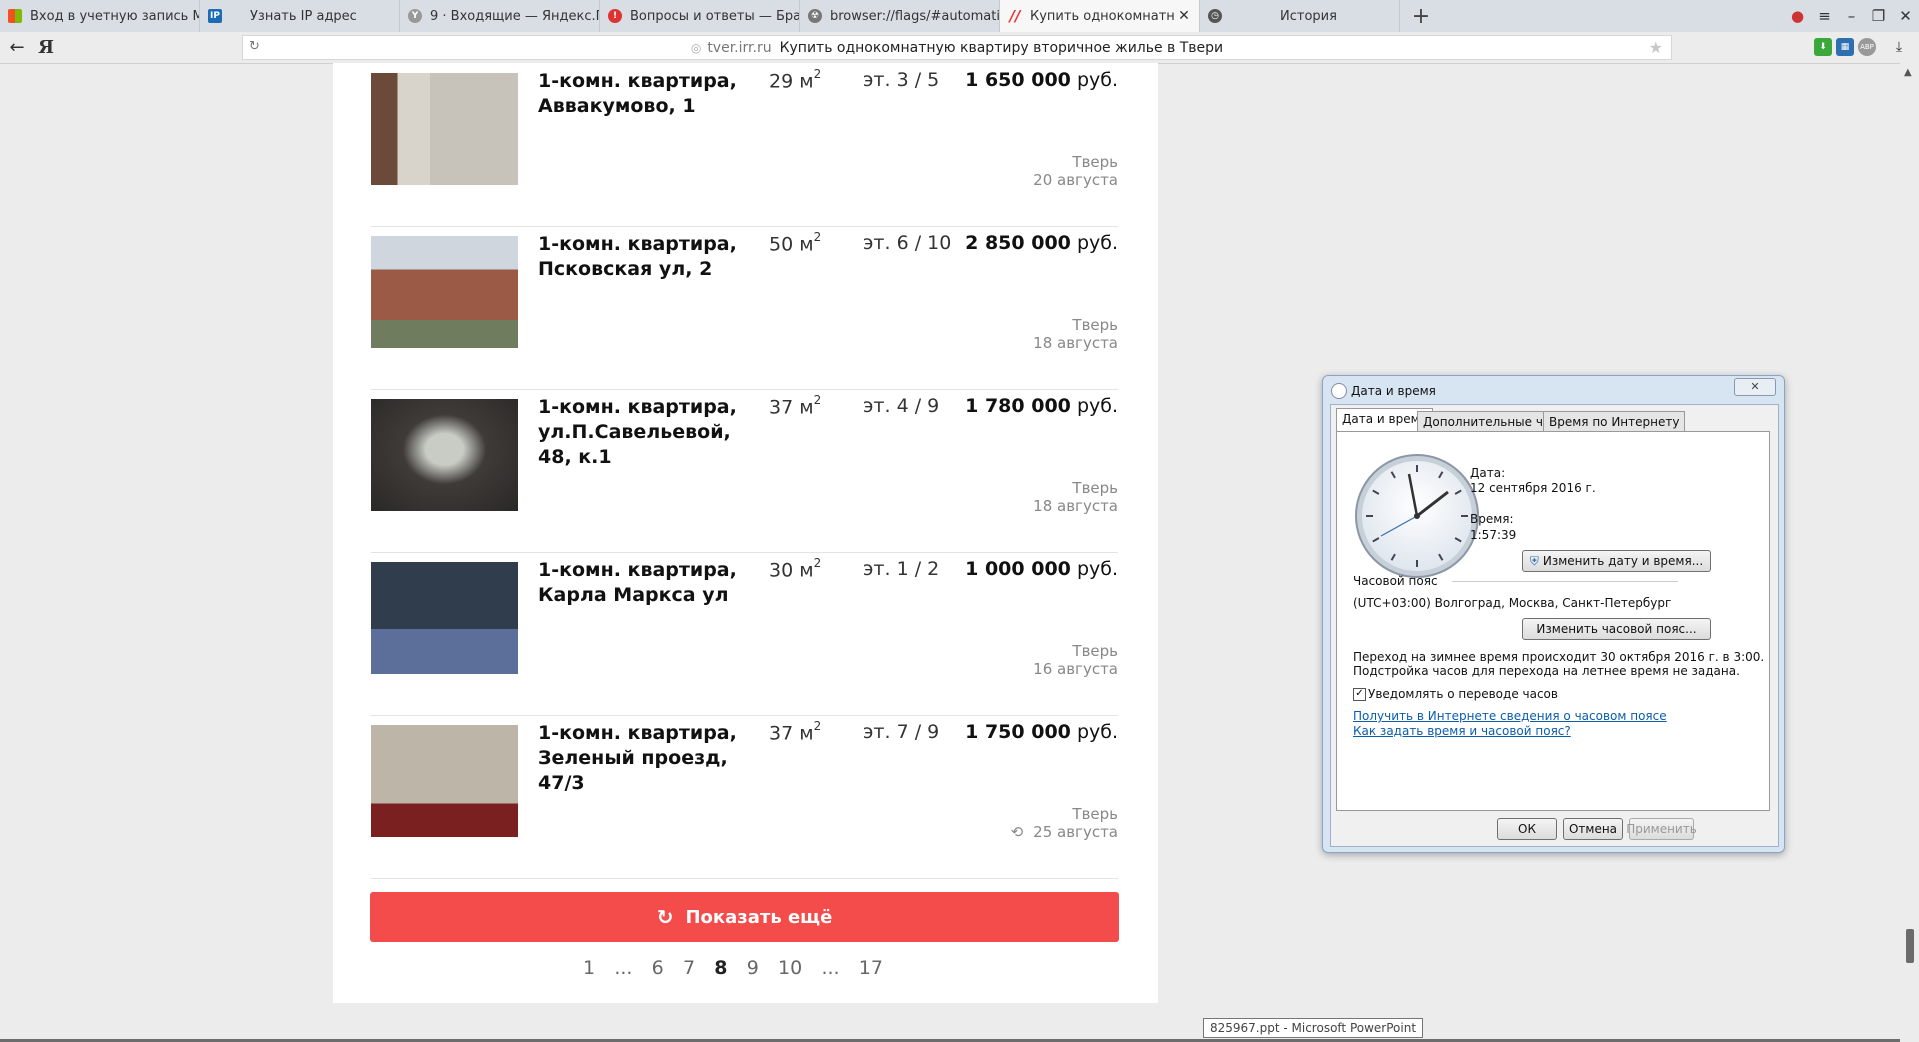  I want to click on listing-title: 1-комн. квартира, Карла Маркса ул, so click(650, 583).